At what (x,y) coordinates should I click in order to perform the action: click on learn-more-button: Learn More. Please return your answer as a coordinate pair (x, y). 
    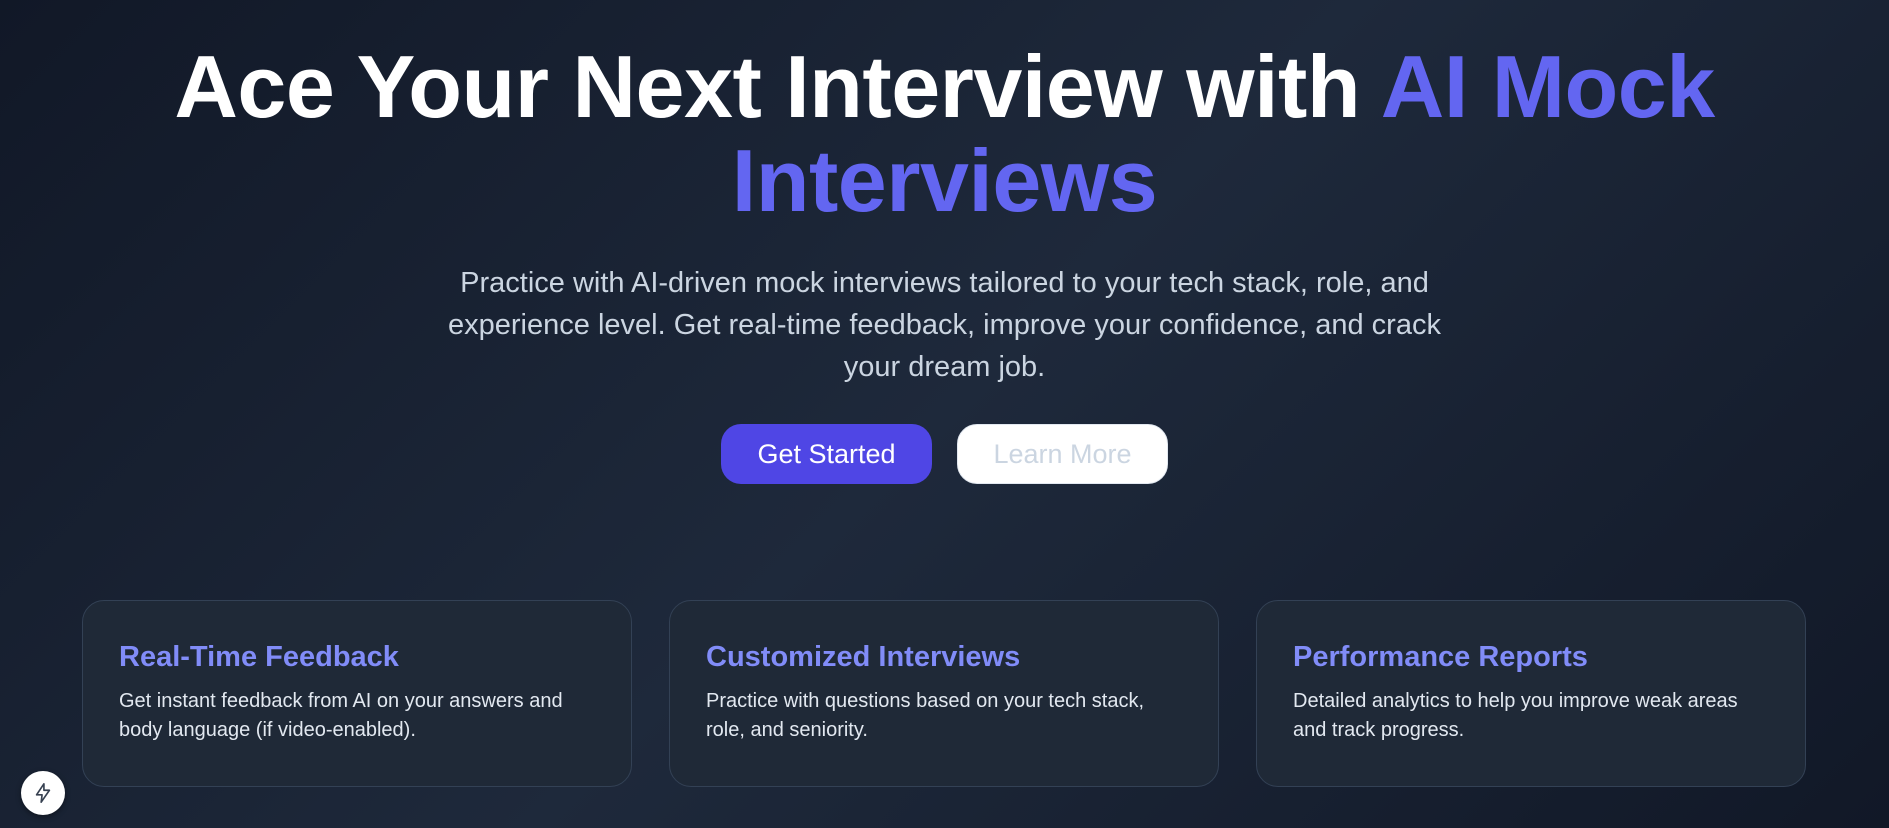
    Looking at the image, I should click on (1062, 454).